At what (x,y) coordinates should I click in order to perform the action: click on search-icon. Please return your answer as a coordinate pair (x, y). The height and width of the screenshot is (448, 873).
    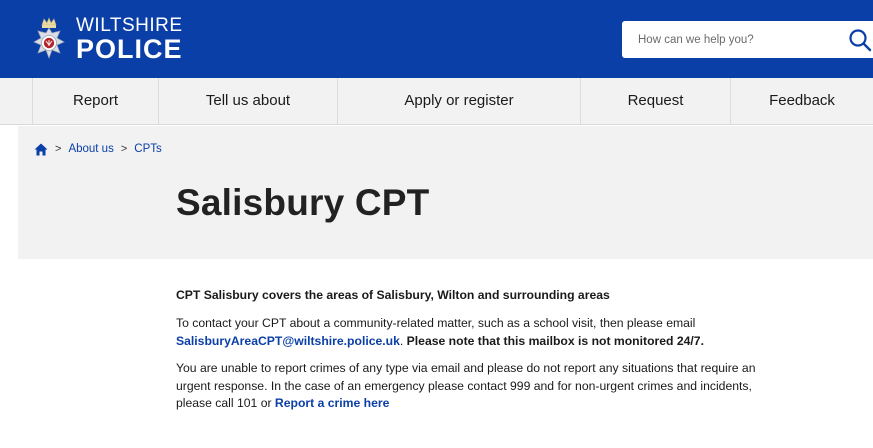
    Looking at the image, I should click on (860, 40).